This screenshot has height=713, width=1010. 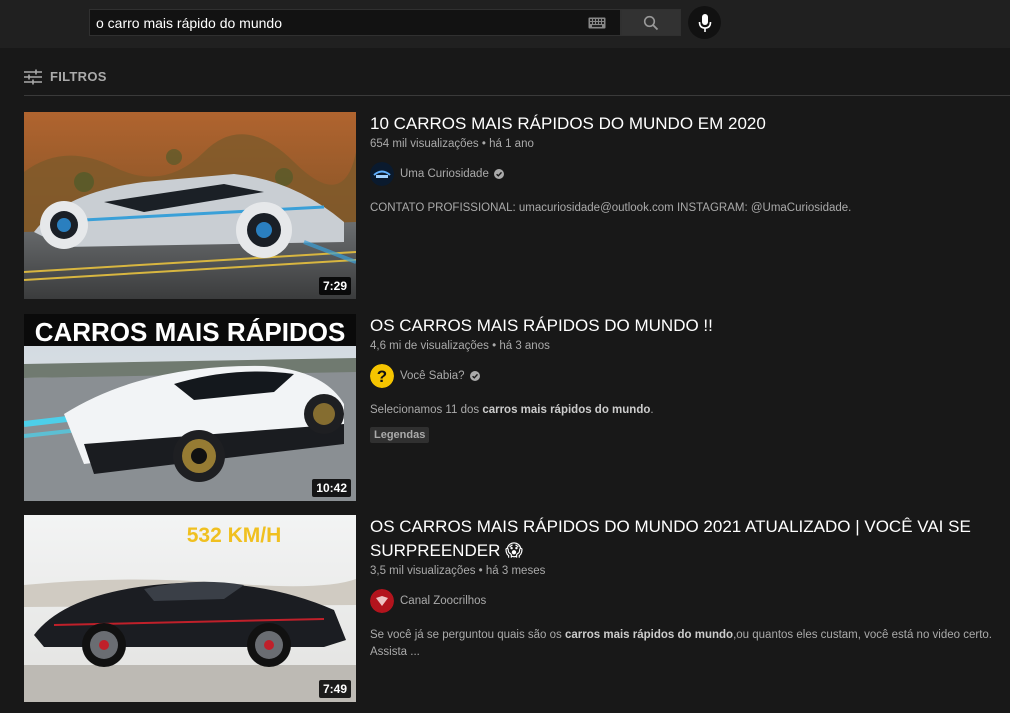 What do you see at coordinates (334, 689) in the screenshot?
I see `video-duration: 7:49` at bounding box center [334, 689].